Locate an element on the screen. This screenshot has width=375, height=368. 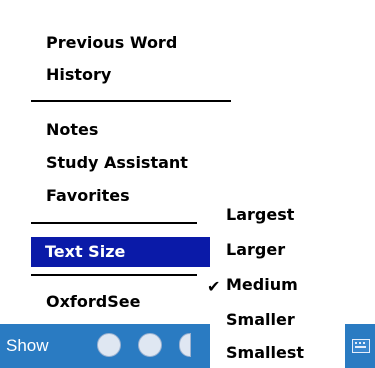
menu-item-notes: Notes is located at coordinates (72, 130).